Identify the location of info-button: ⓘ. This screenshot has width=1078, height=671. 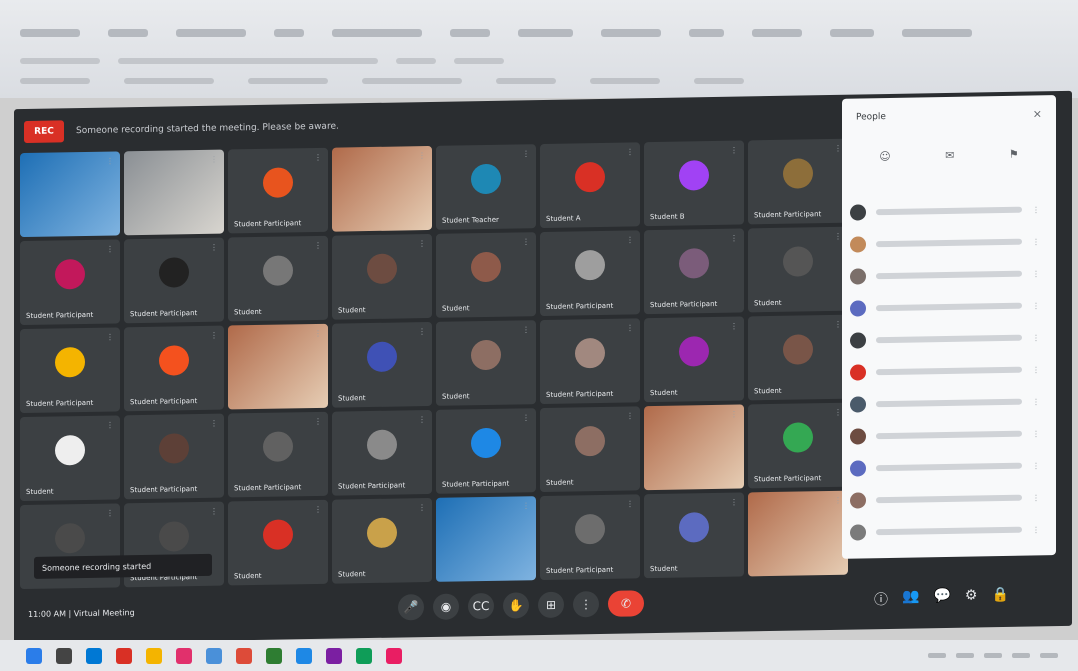
(881, 599).